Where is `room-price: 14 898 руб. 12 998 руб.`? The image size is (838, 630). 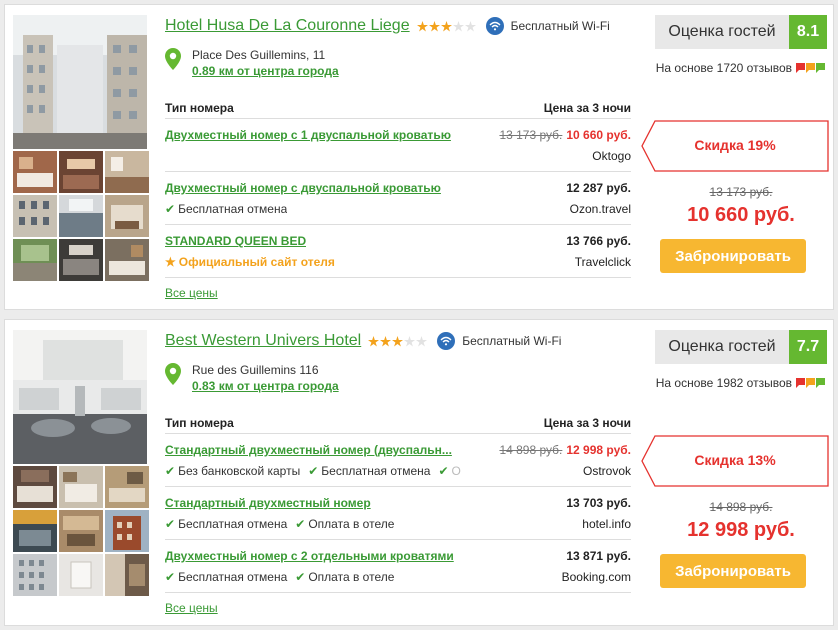
room-price: 14 898 руб. 12 998 руб. is located at coordinates (565, 450).